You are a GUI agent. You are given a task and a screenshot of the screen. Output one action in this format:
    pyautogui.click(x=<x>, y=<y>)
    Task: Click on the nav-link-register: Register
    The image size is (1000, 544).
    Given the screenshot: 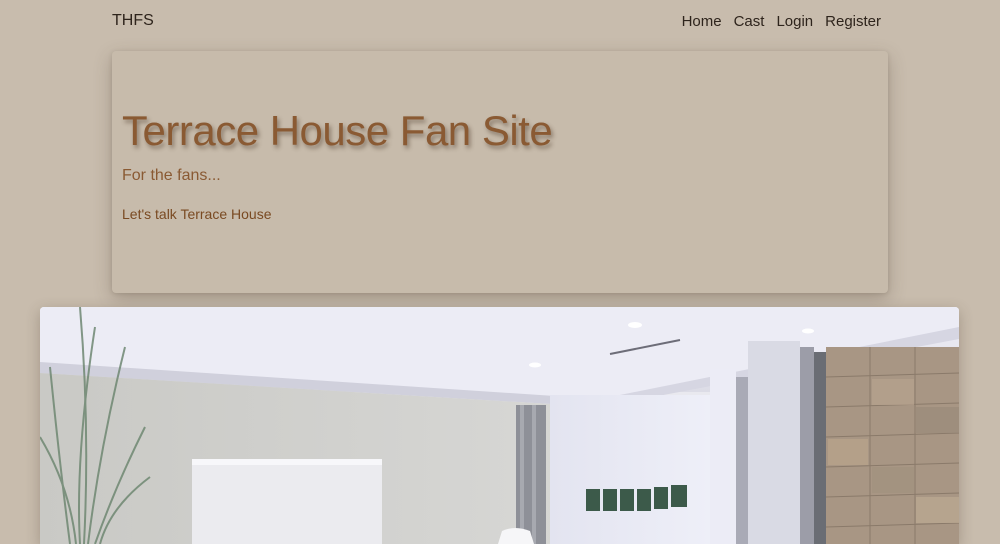 What is the action you would take?
    pyautogui.click(x=853, y=21)
    